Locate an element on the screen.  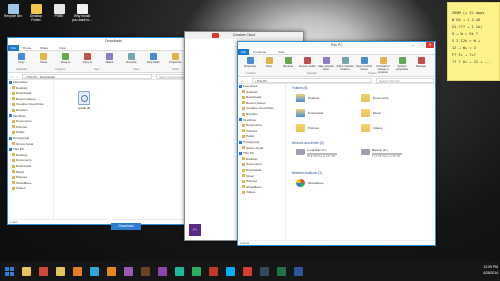
ribbon-button: Paste is located at coordinates (43, 58).